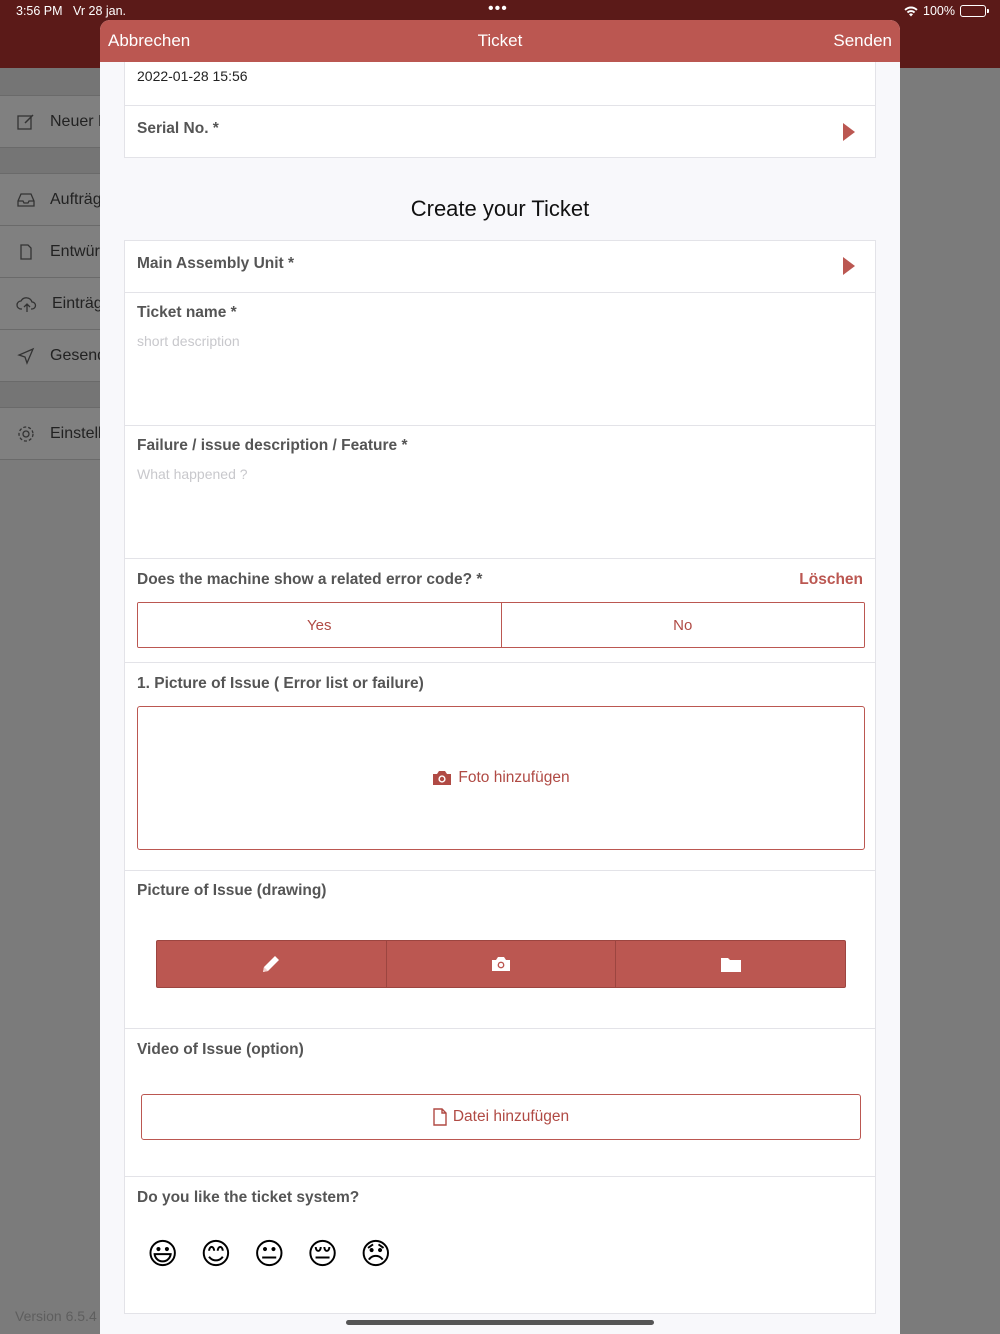 The width and height of the screenshot is (1000, 1334). I want to click on error-code-segmented-control: Yes No, so click(501, 625).